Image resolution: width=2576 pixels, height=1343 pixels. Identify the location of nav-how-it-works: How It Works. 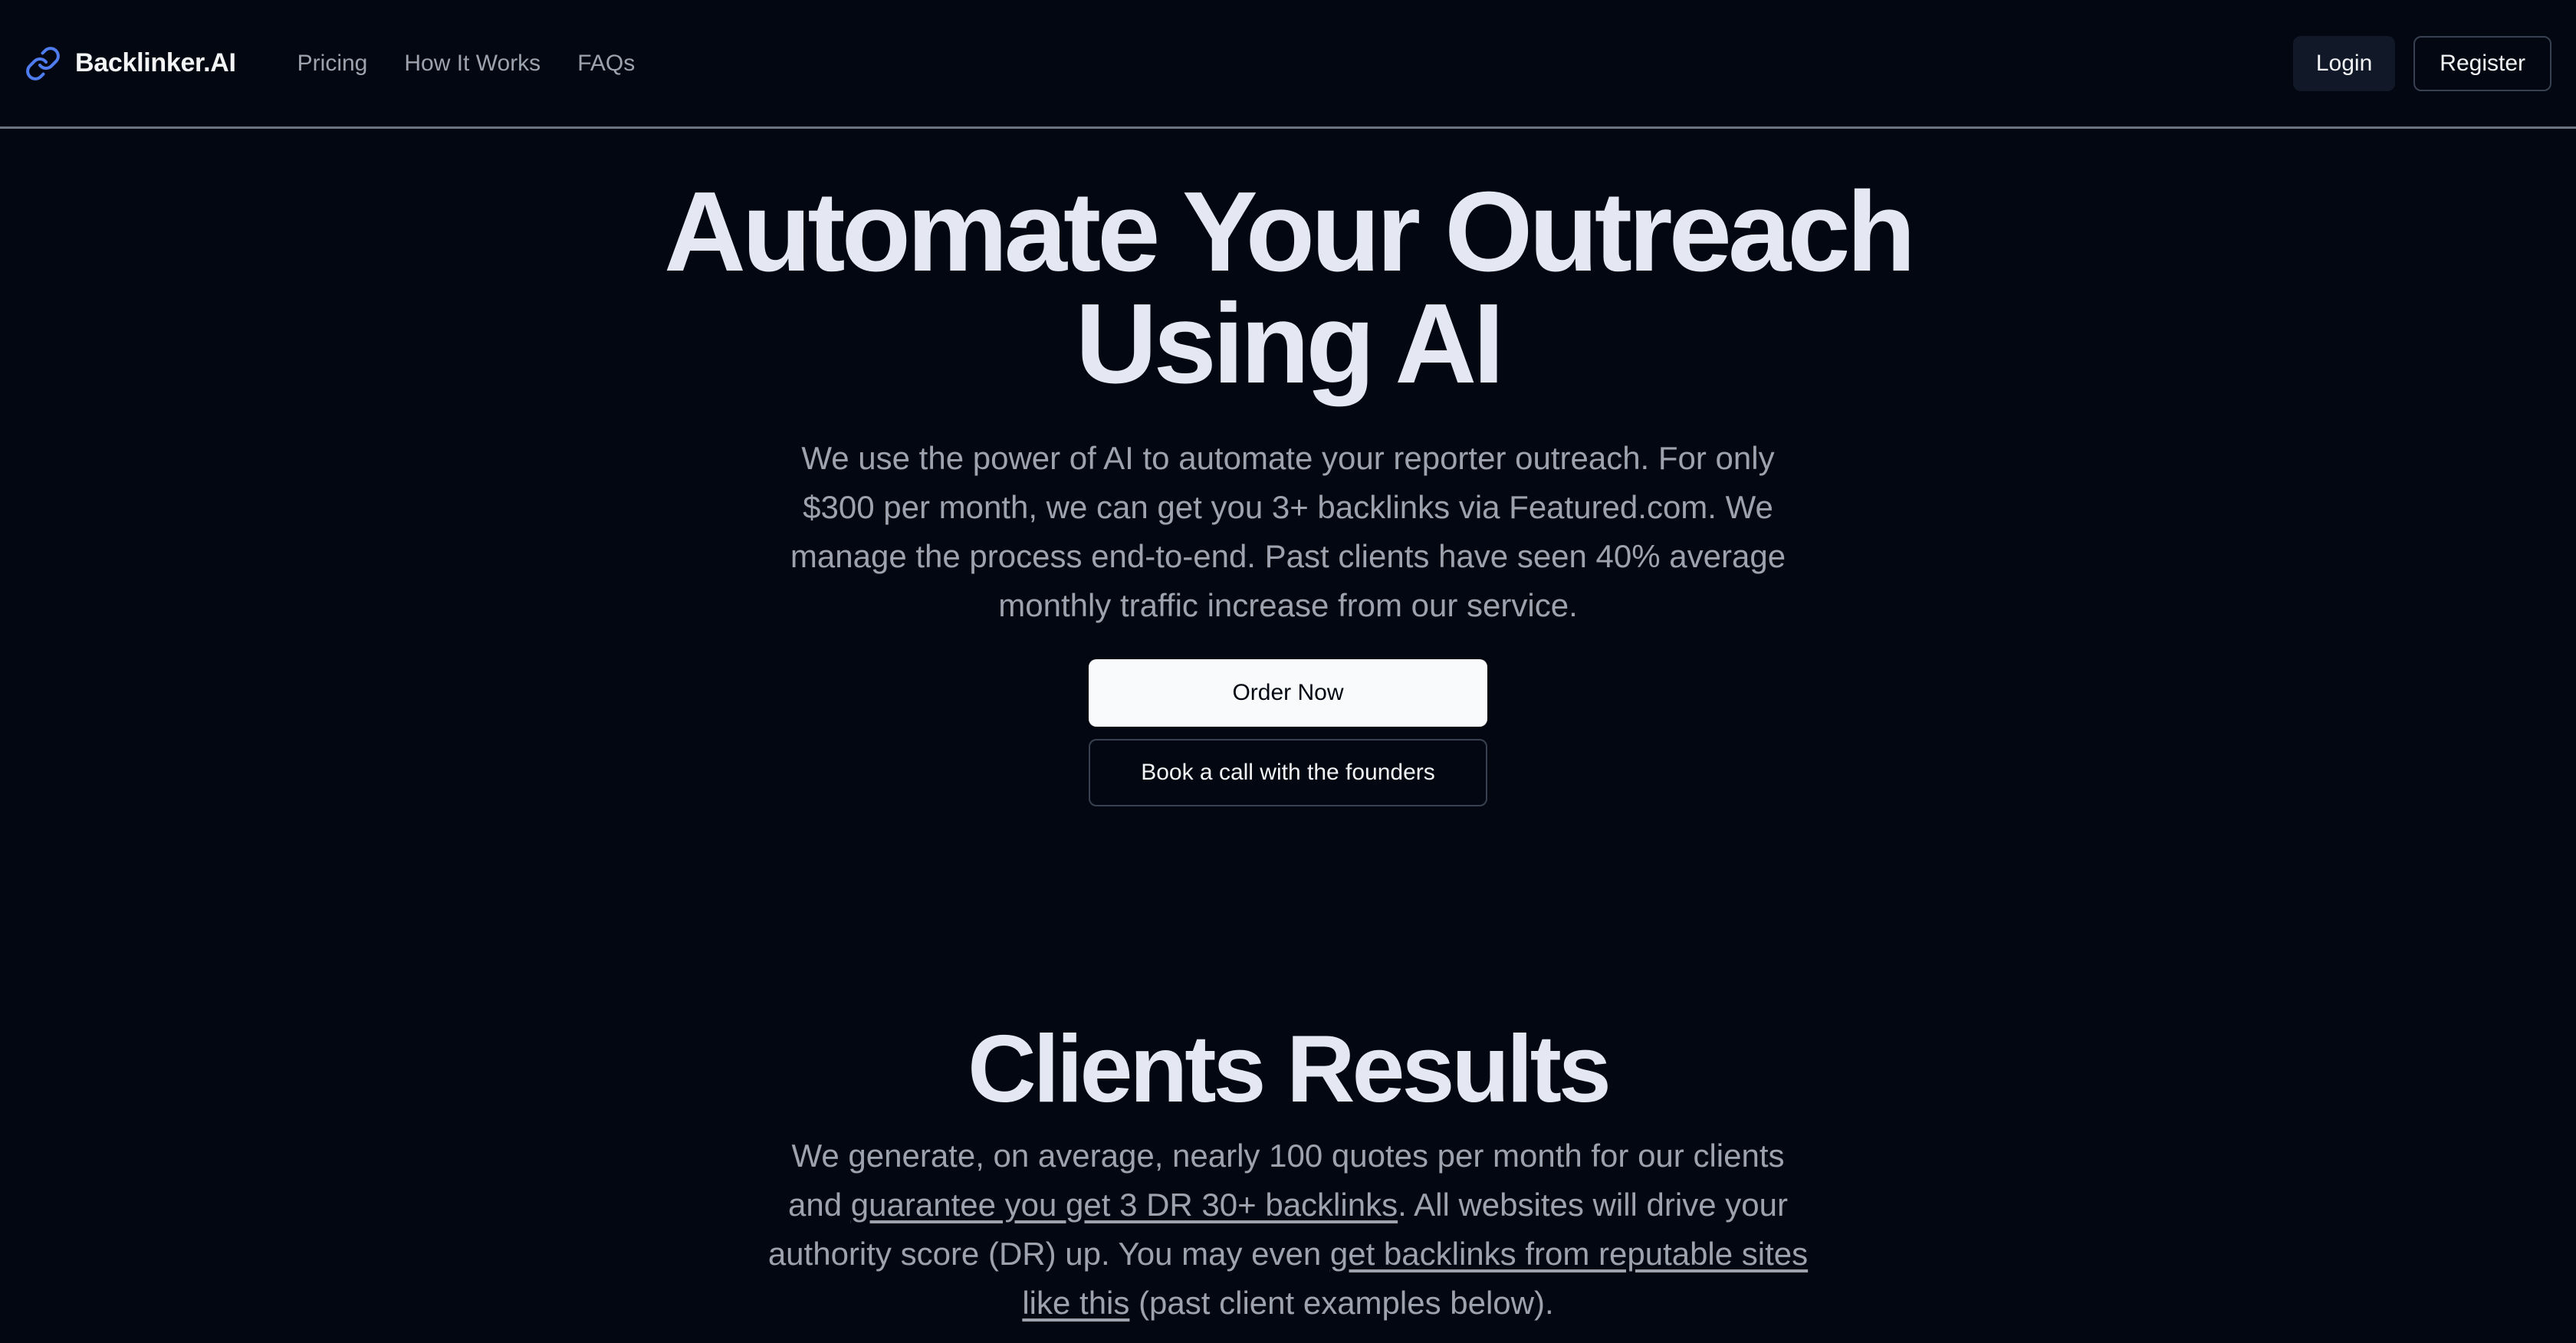
(472, 64).